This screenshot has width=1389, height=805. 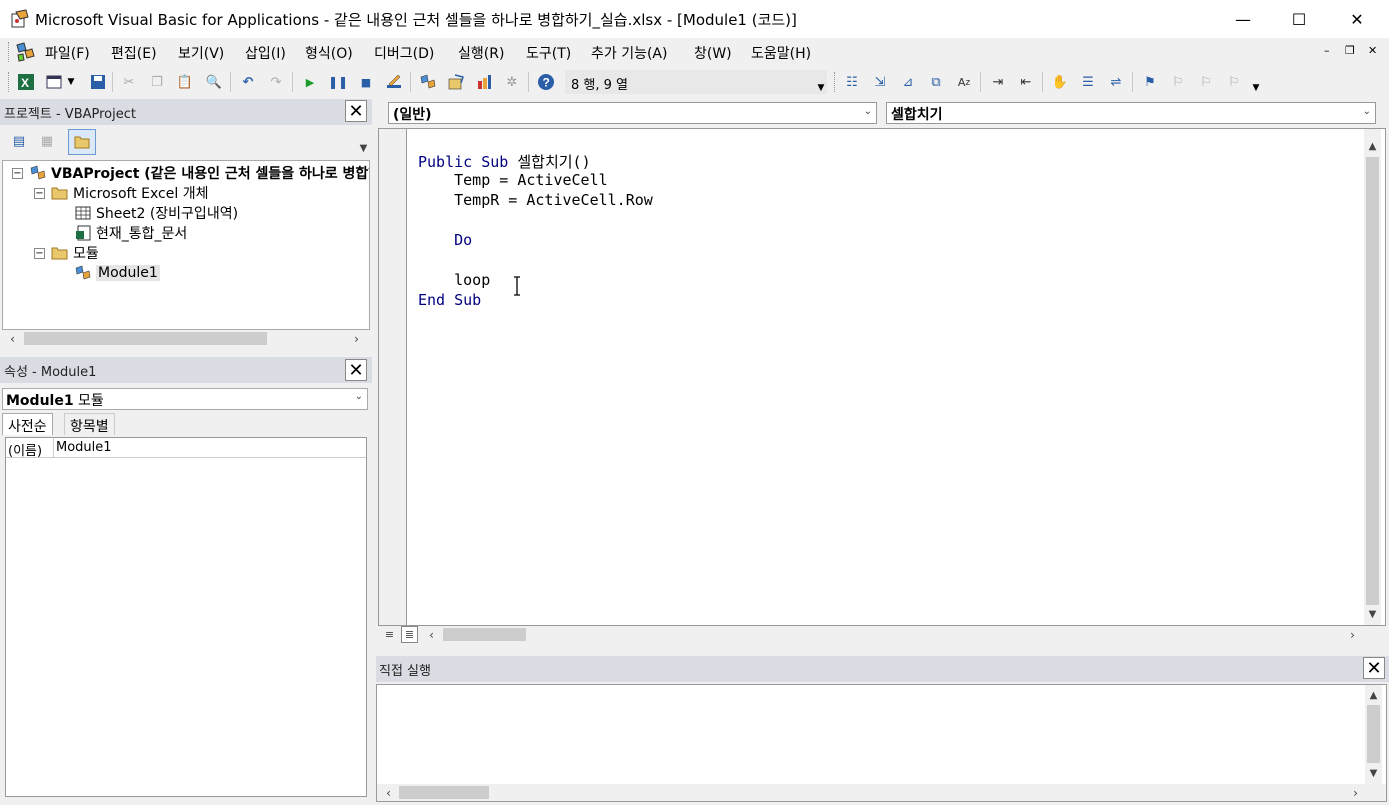 What do you see at coordinates (134, 53) in the screenshot?
I see `menu-edit: 편집(E)` at bounding box center [134, 53].